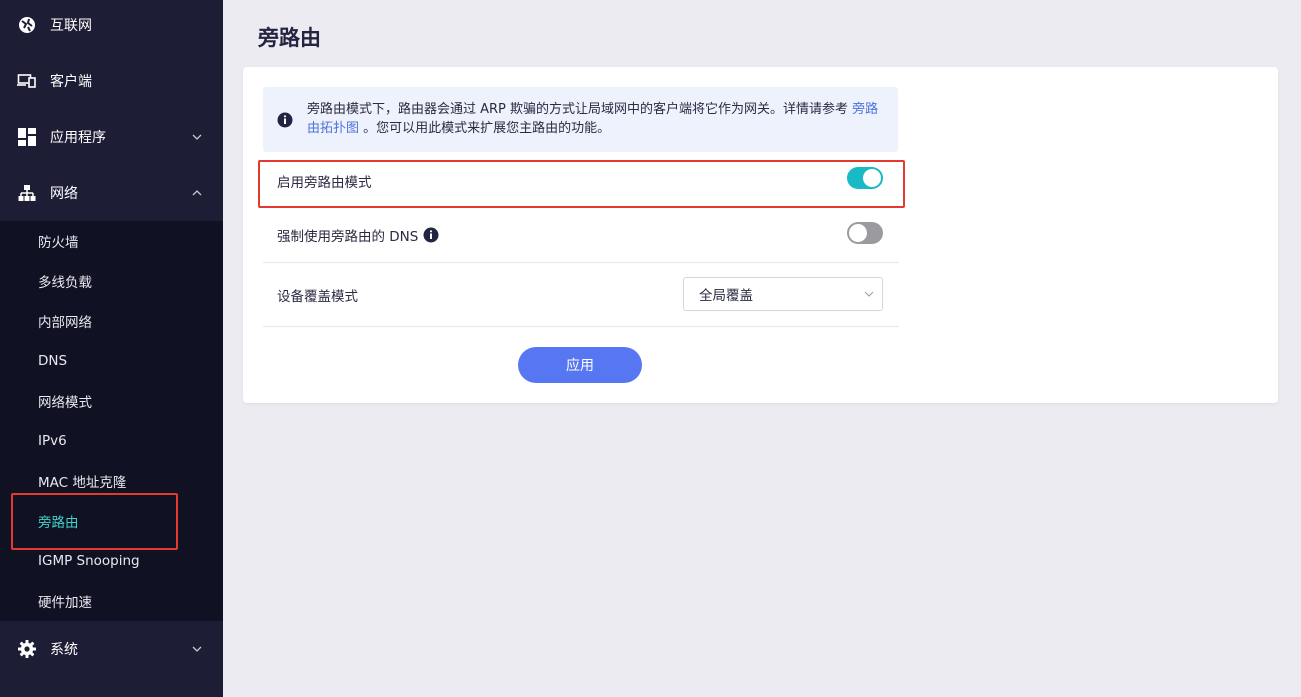 Image resolution: width=1301 pixels, height=697 pixels. What do you see at coordinates (78, 138) in the screenshot?
I see `sidebar-item-label: 应用程序` at bounding box center [78, 138].